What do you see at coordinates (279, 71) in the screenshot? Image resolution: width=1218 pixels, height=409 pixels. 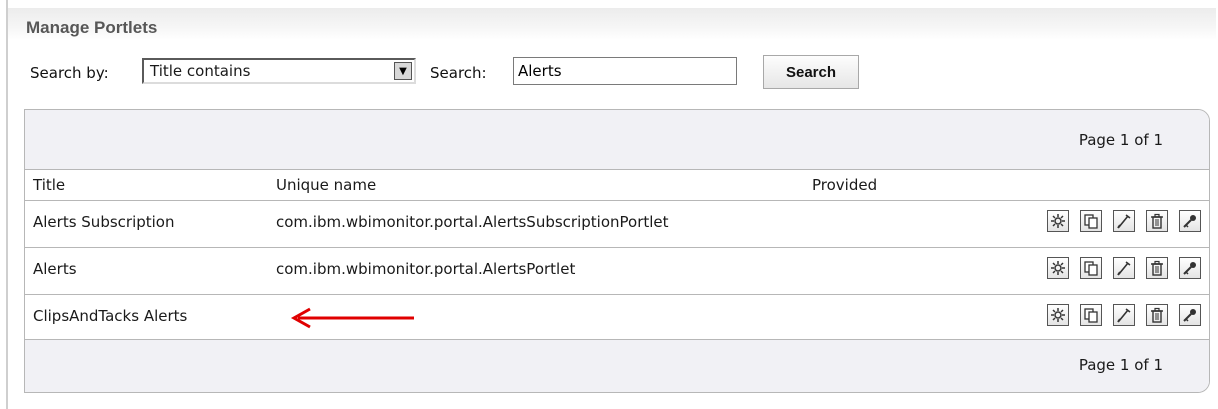 I see `search-by-select: Title contains ▼` at bounding box center [279, 71].